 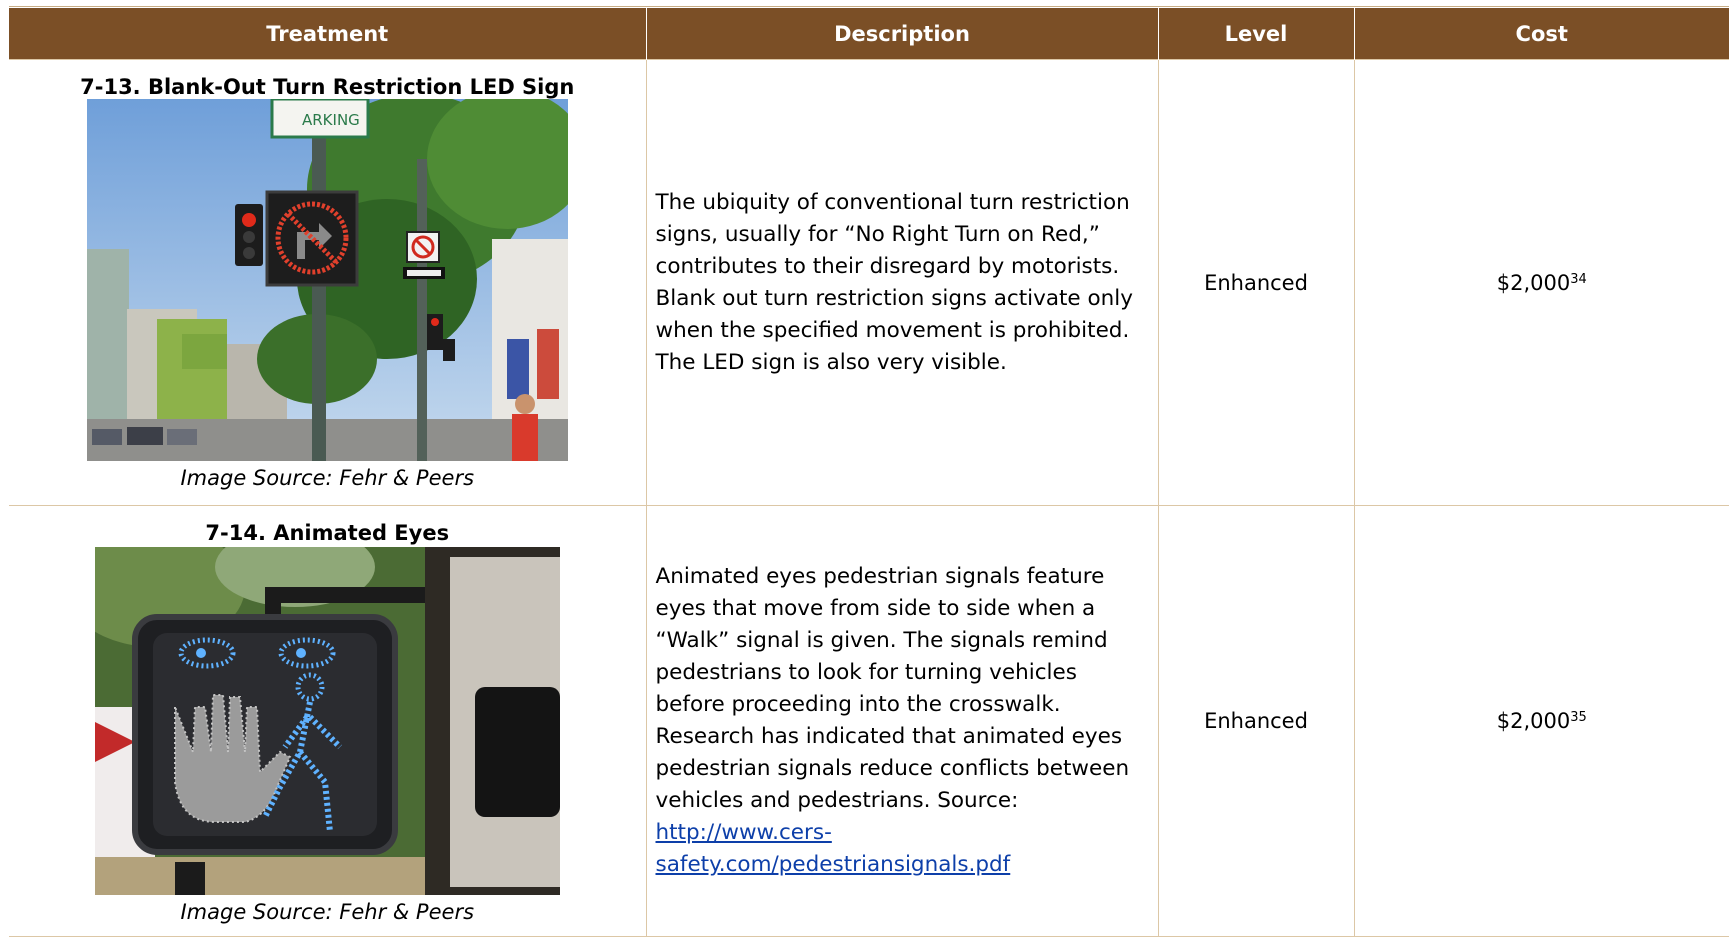 What do you see at coordinates (1255, 34) in the screenshot?
I see `header-level: Level` at bounding box center [1255, 34].